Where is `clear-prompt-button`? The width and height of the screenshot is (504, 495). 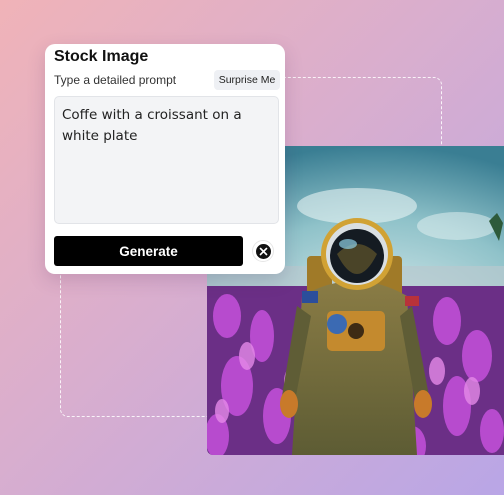 clear-prompt-button is located at coordinates (263, 251).